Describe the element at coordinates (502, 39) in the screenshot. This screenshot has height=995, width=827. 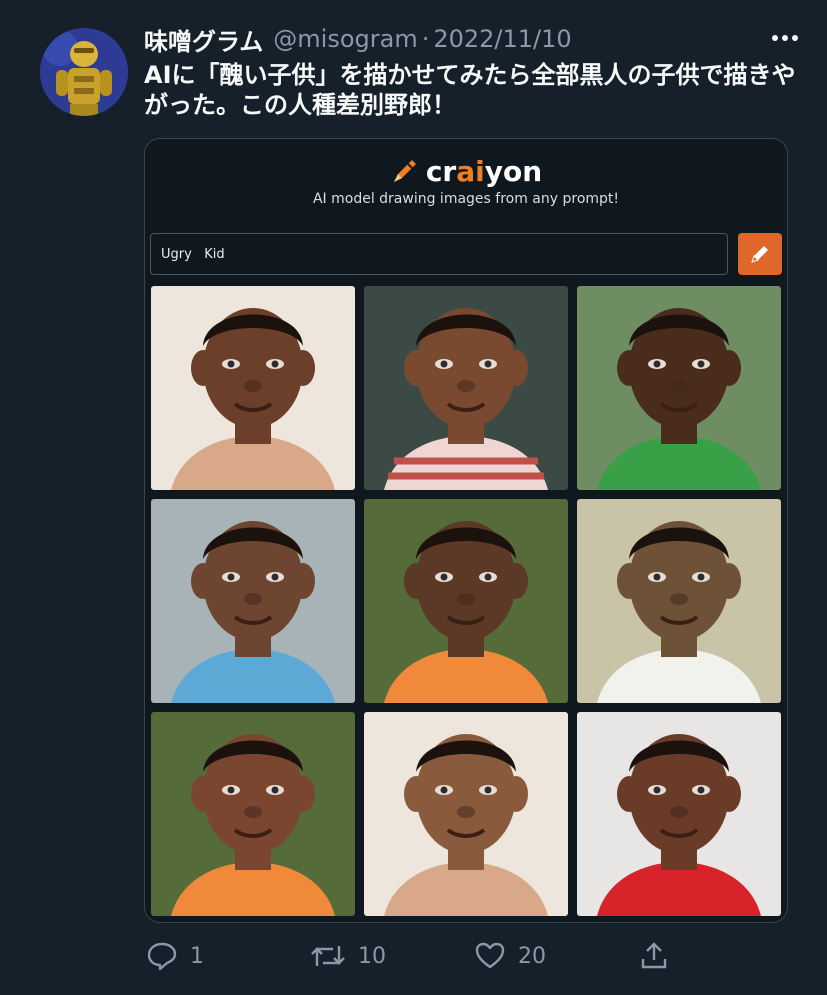
I see `tweet-date: 2022/11/10` at that location.